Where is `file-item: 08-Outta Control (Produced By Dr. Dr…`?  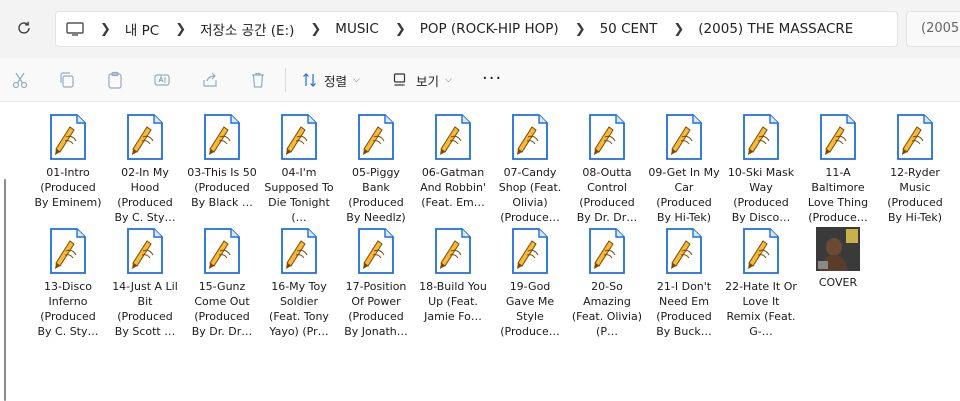
file-item: 08-Outta Control (Produced By Dr. Dr… is located at coordinates (607, 169).